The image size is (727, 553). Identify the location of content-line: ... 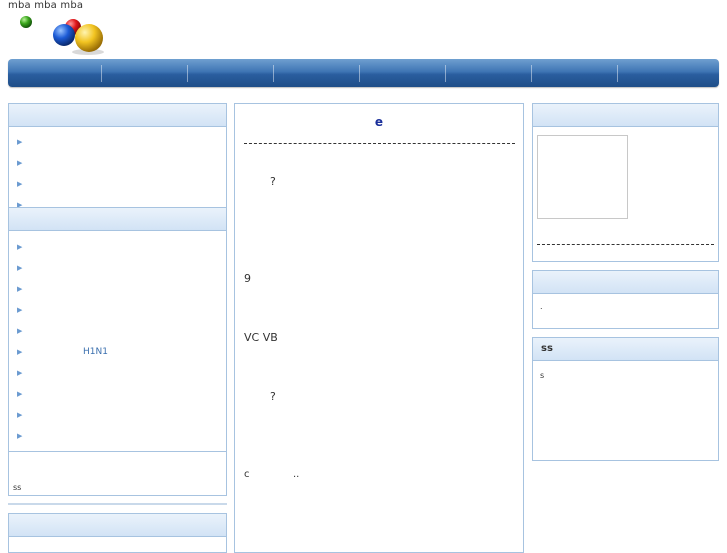
(296, 474).